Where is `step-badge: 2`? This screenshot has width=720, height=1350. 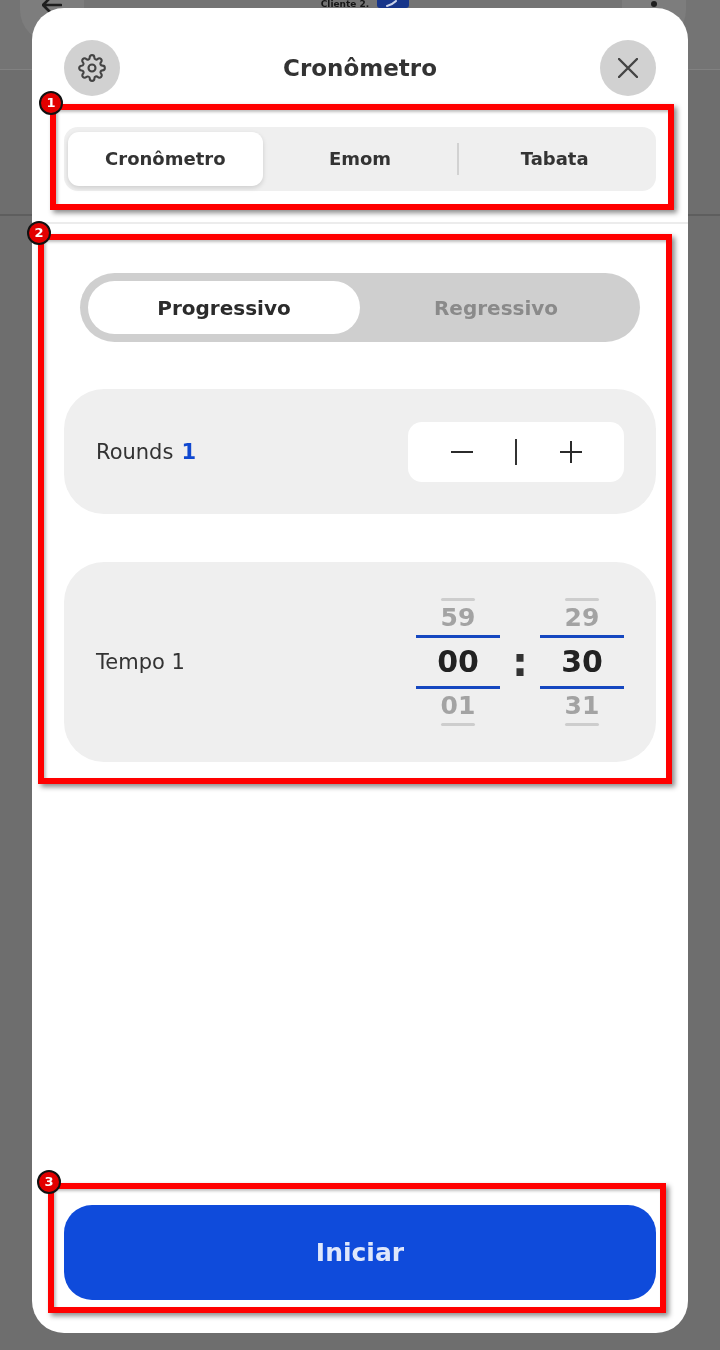 step-badge: 2 is located at coordinates (39, 233).